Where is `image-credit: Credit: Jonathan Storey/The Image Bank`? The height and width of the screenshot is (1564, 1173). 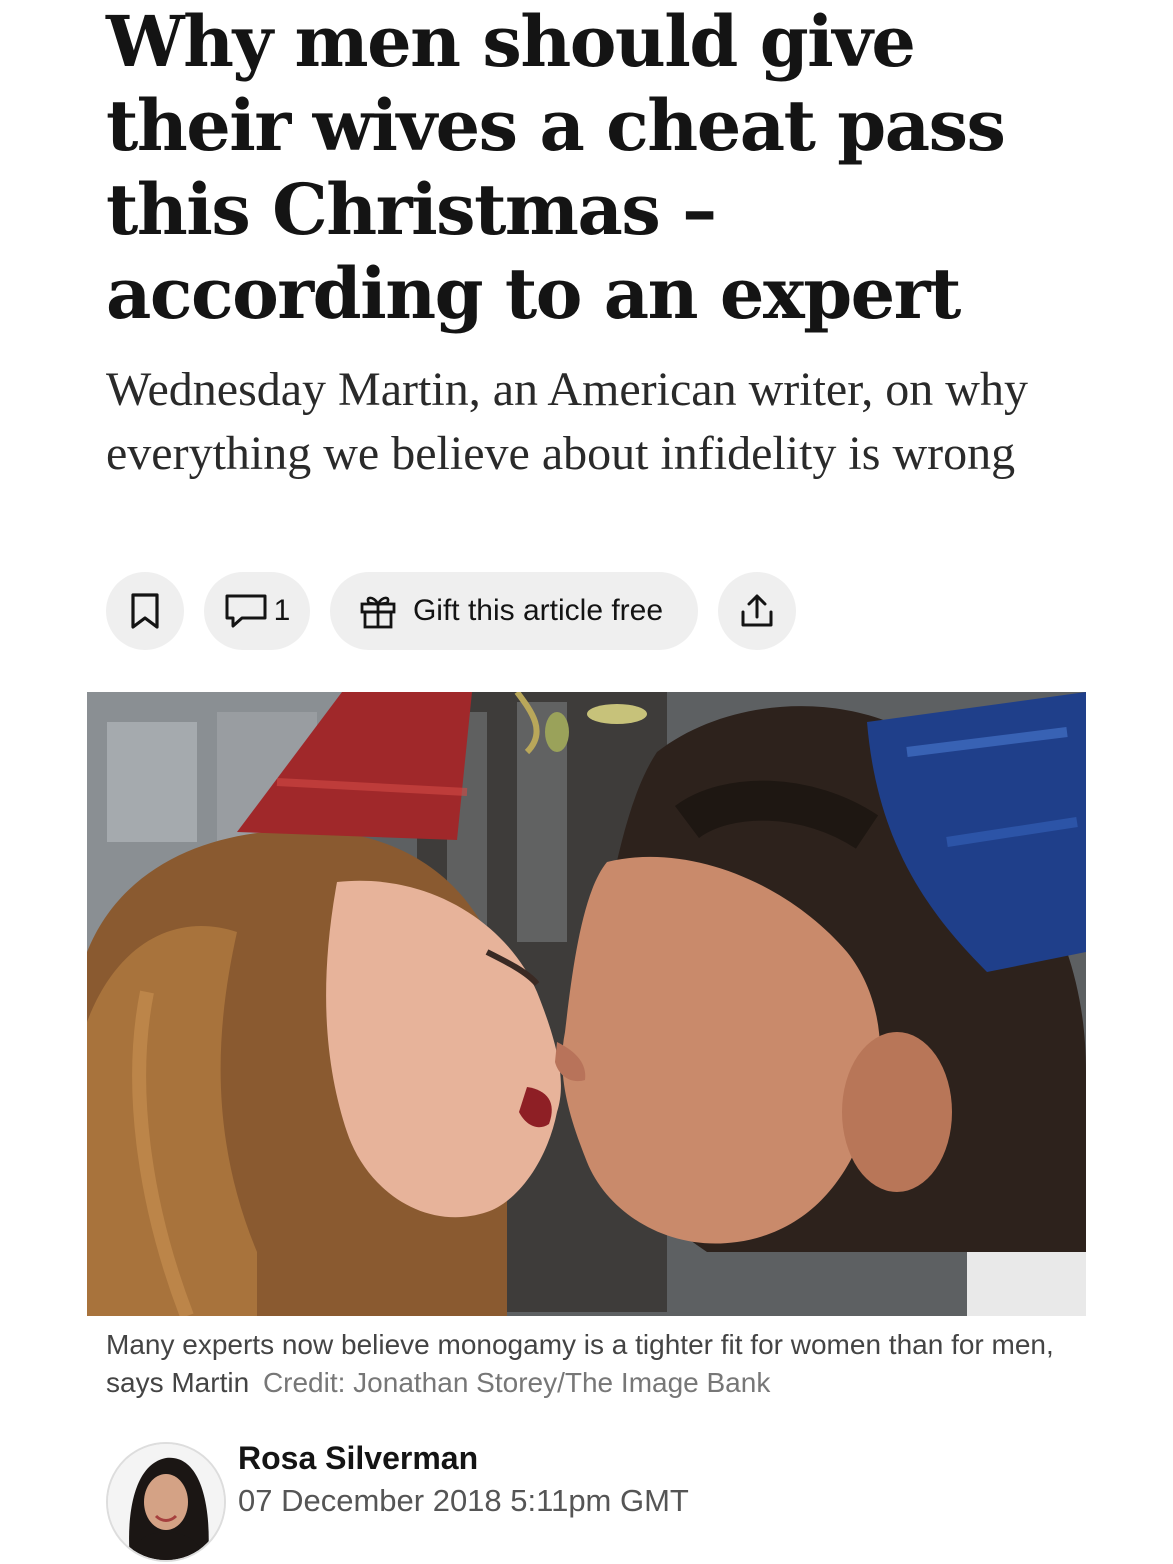 image-credit: Credit: Jonathan Storey/The Image Bank is located at coordinates (516, 1382).